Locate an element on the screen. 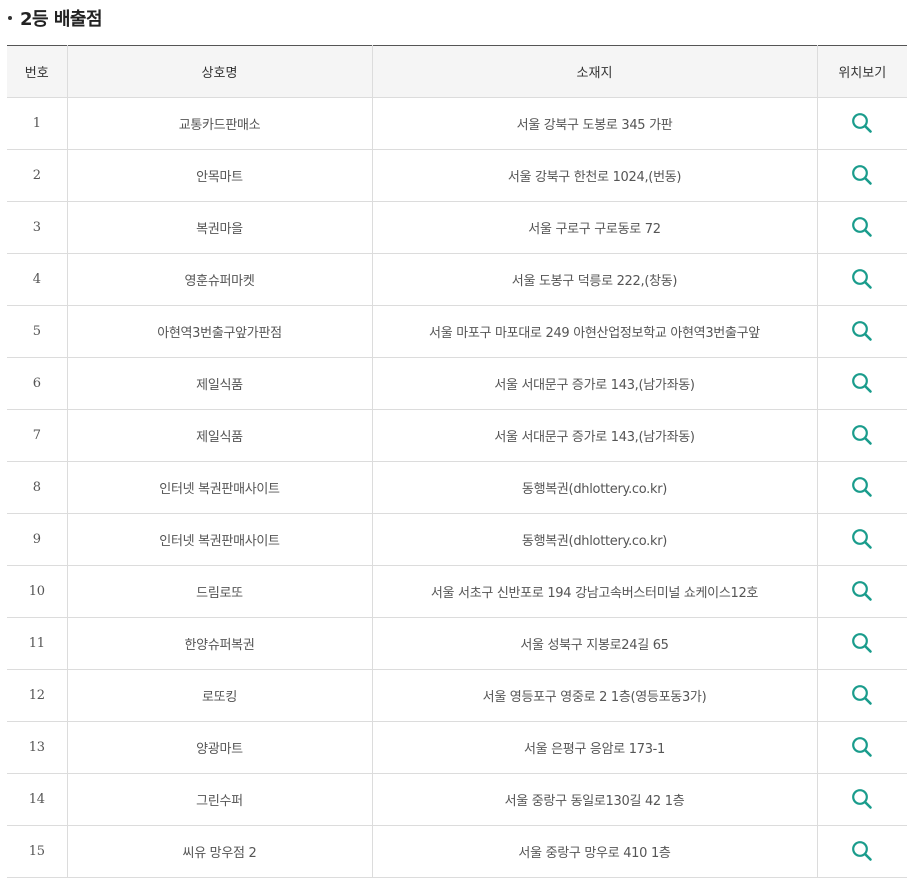  header-map: 위치보기 is located at coordinates (861, 71).